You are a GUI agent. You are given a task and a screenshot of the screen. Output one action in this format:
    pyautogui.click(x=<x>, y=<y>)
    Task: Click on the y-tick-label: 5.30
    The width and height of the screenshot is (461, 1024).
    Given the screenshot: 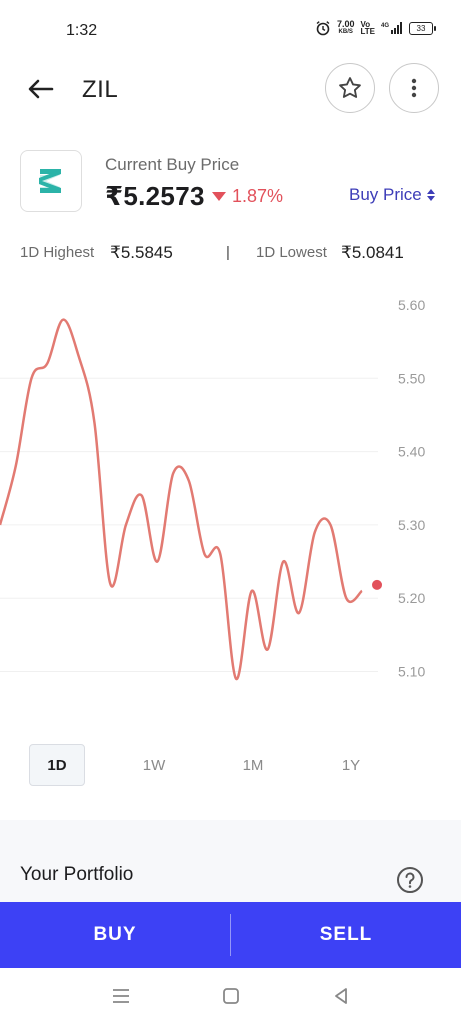 What is the action you would take?
    pyautogui.click(x=411, y=525)
    